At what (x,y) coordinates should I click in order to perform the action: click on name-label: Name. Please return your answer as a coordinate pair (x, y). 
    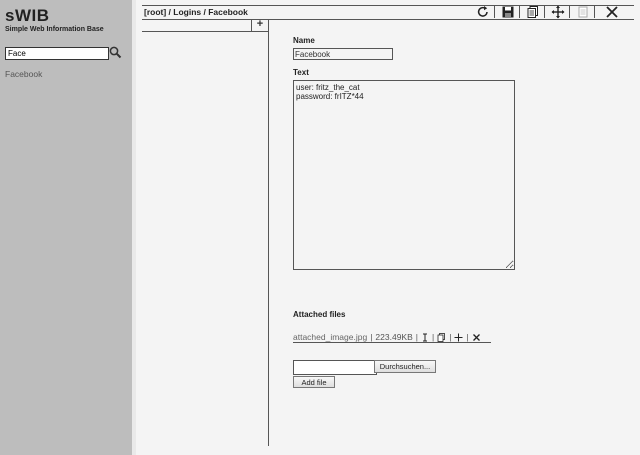
    Looking at the image, I should click on (304, 40).